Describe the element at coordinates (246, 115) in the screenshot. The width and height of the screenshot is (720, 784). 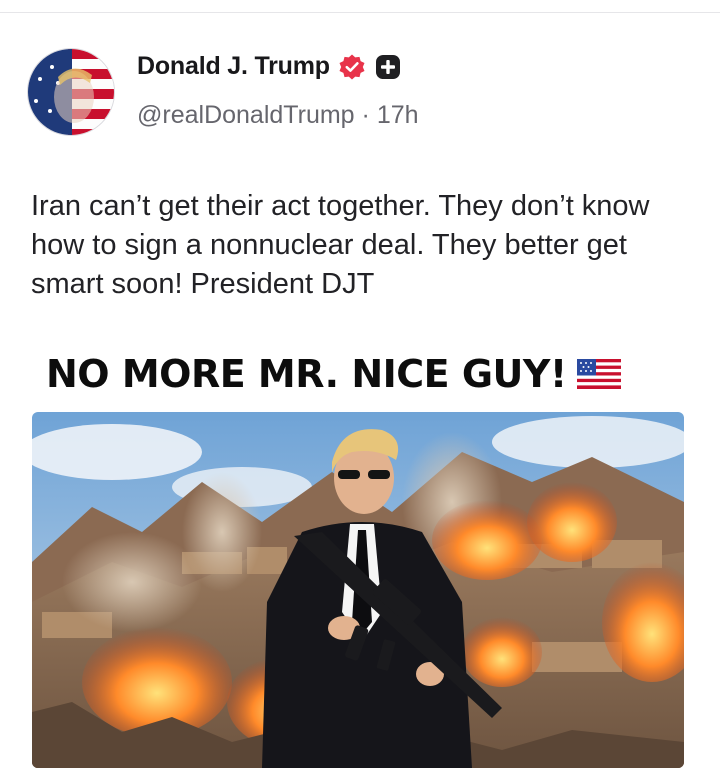
I see `author-handle: @realDonaldTrump` at that location.